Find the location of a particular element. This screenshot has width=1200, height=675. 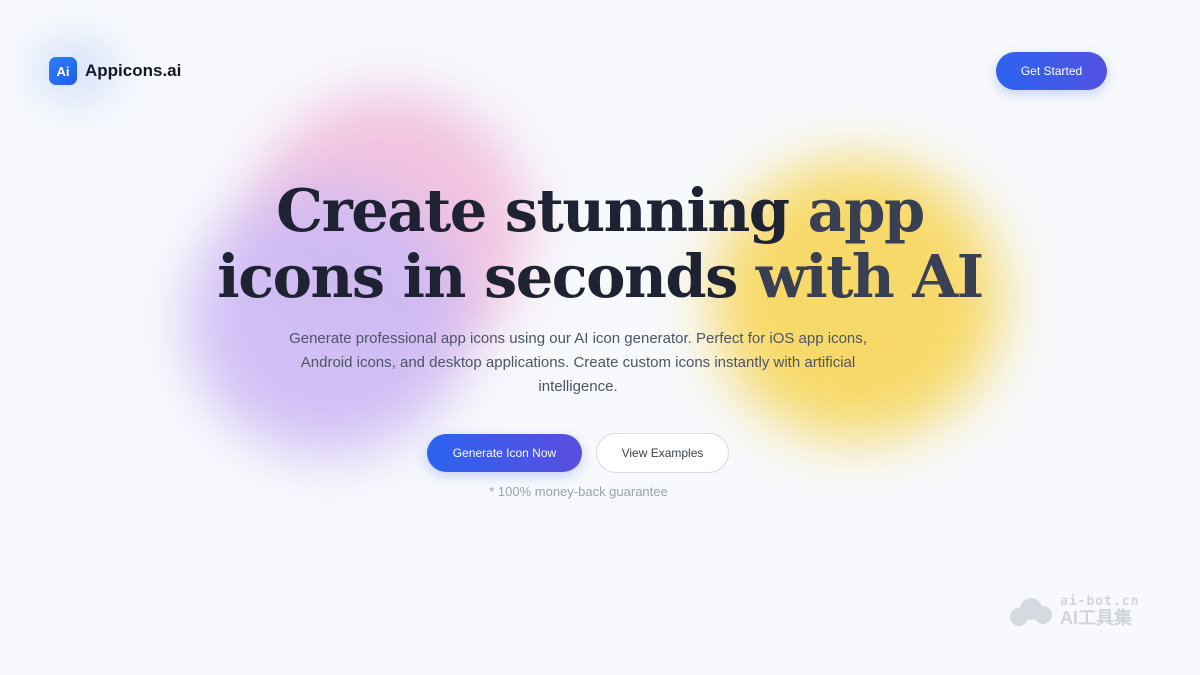

brand-name: Appicons.ai is located at coordinates (133, 70).